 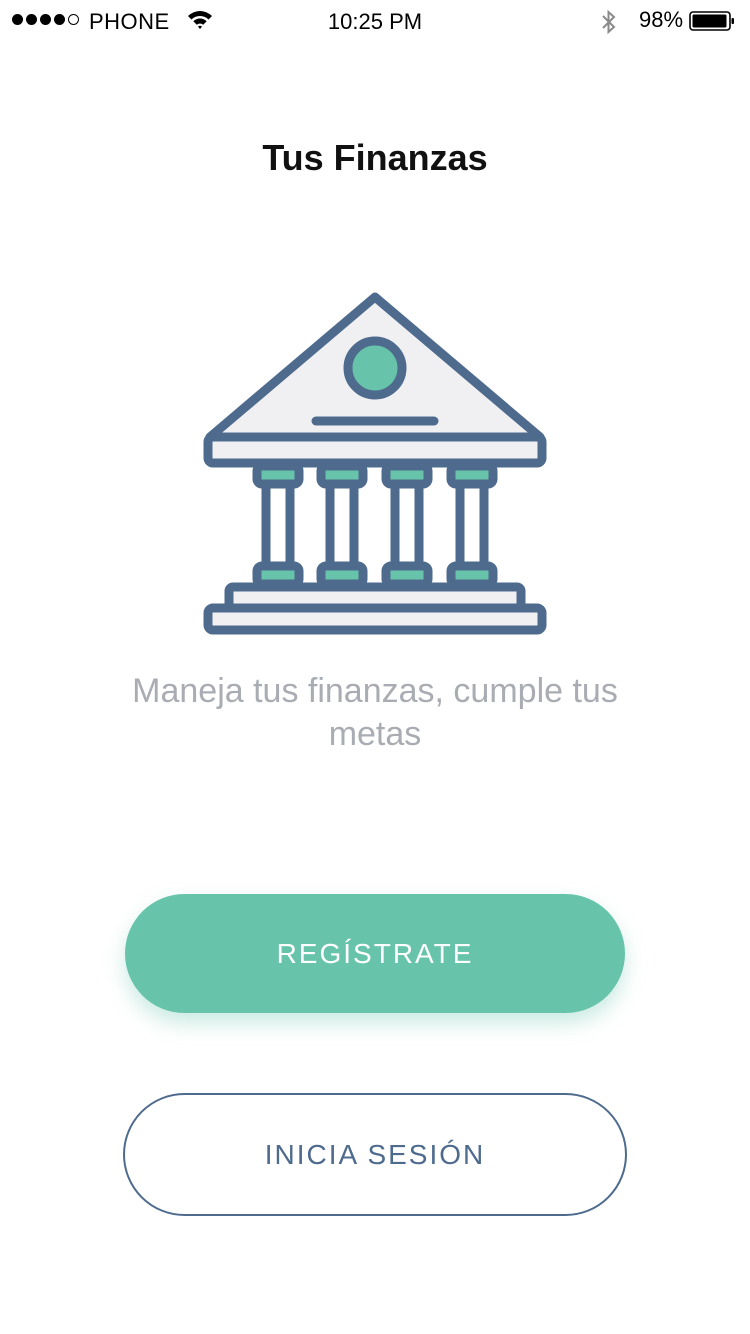 I want to click on tagline: Maneja tus finanzas, cumple tus metas, so click(x=375, y=712).